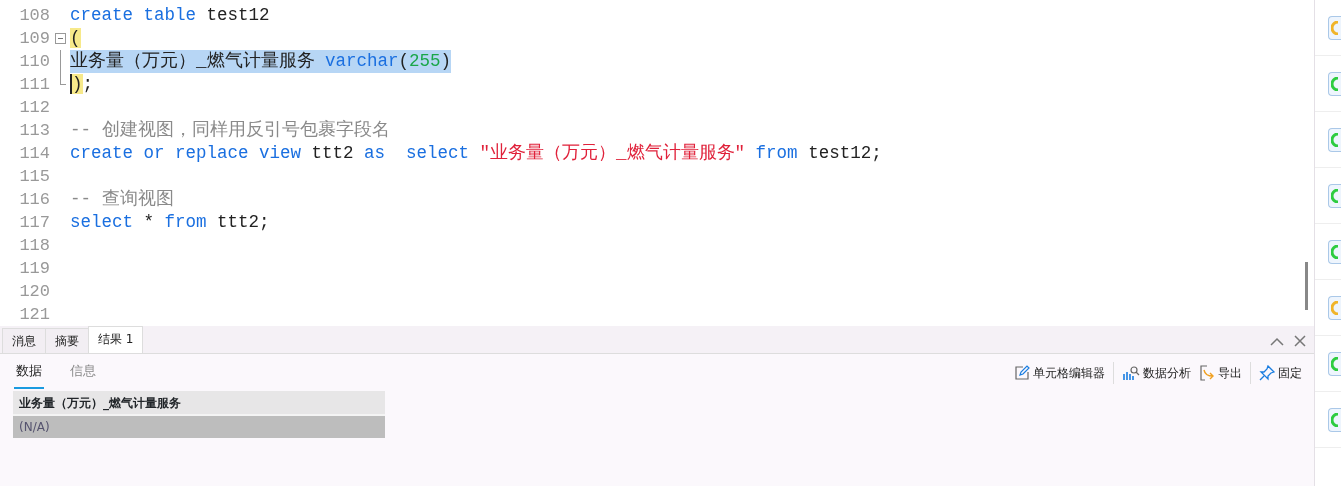 Image resolution: width=1341 pixels, height=486 pixels. Describe the element at coordinates (34, 245) in the screenshot. I see `line-number: 118` at that location.